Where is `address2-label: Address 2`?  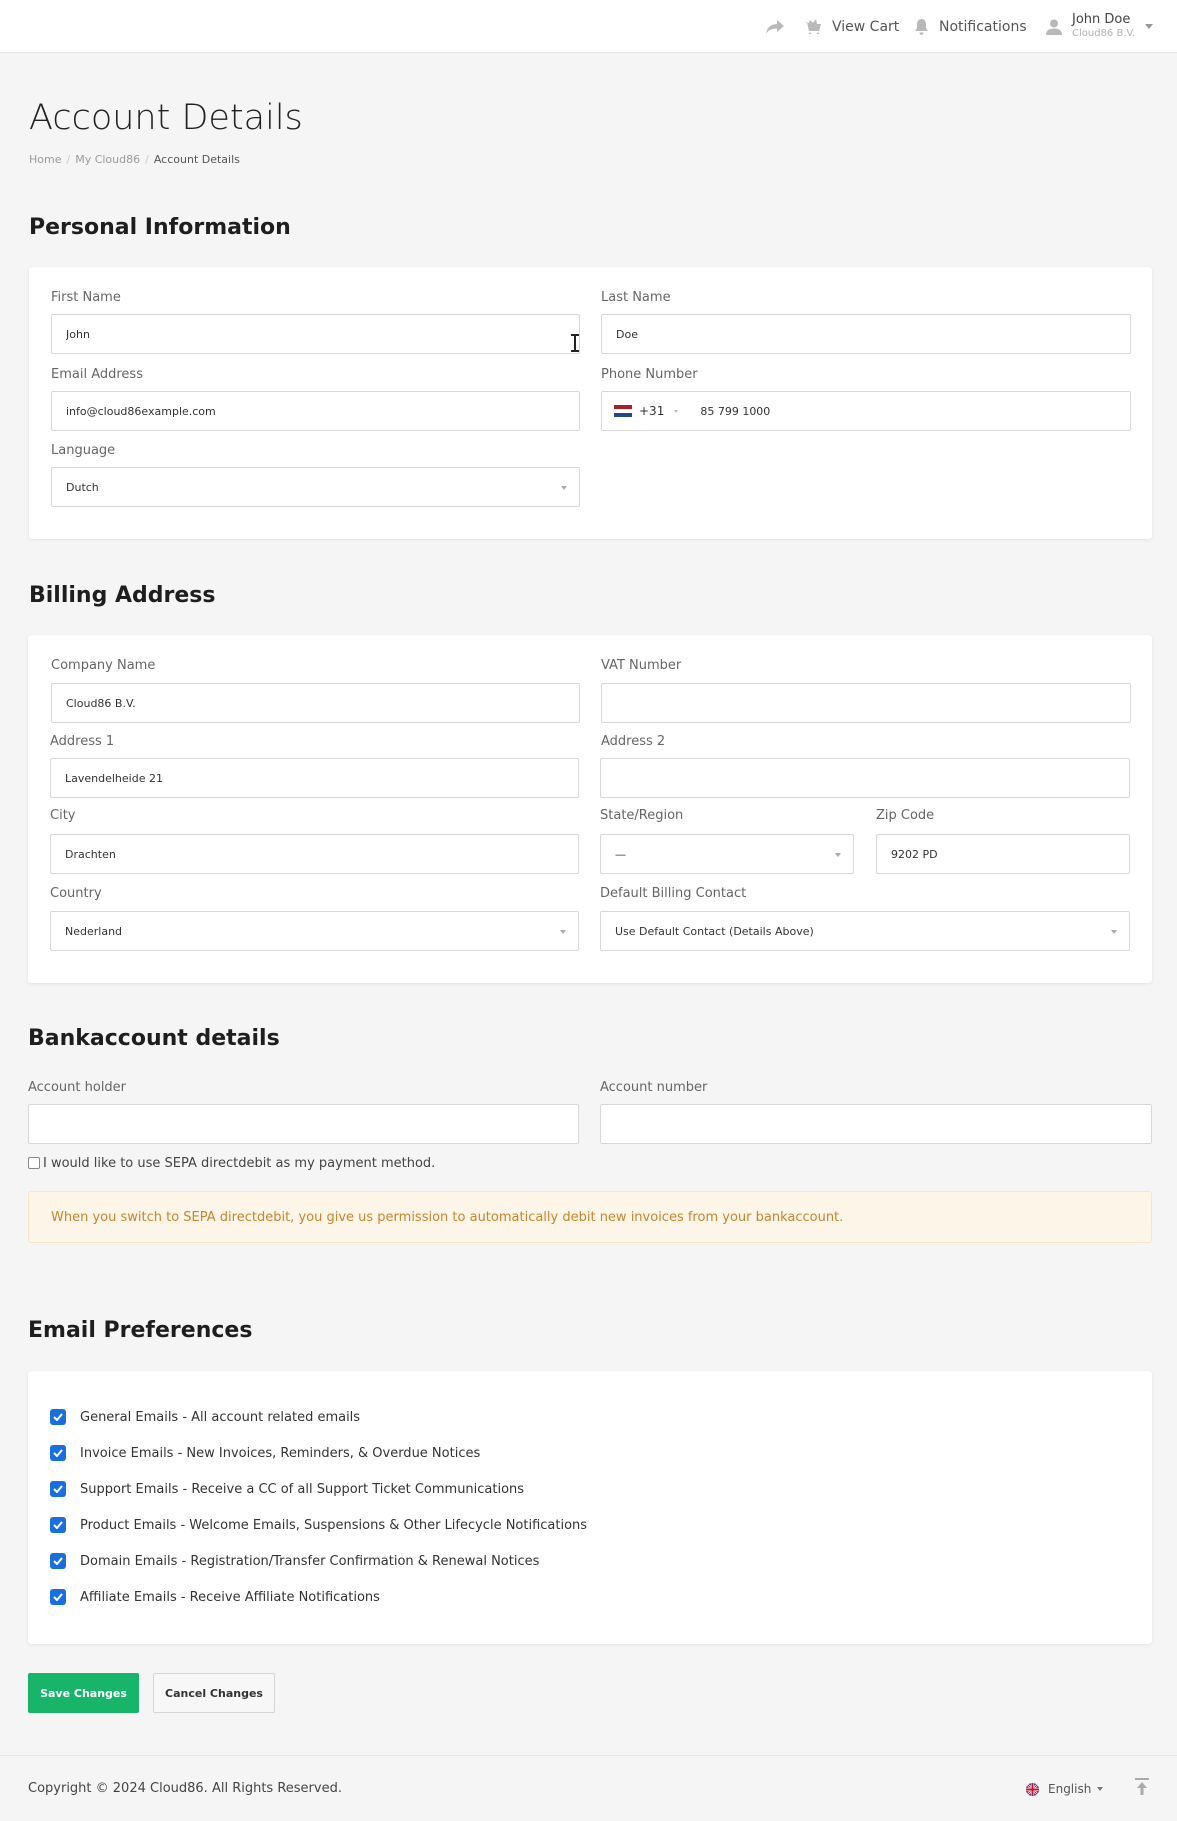 address2-label: Address 2 is located at coordinates (633, 741).